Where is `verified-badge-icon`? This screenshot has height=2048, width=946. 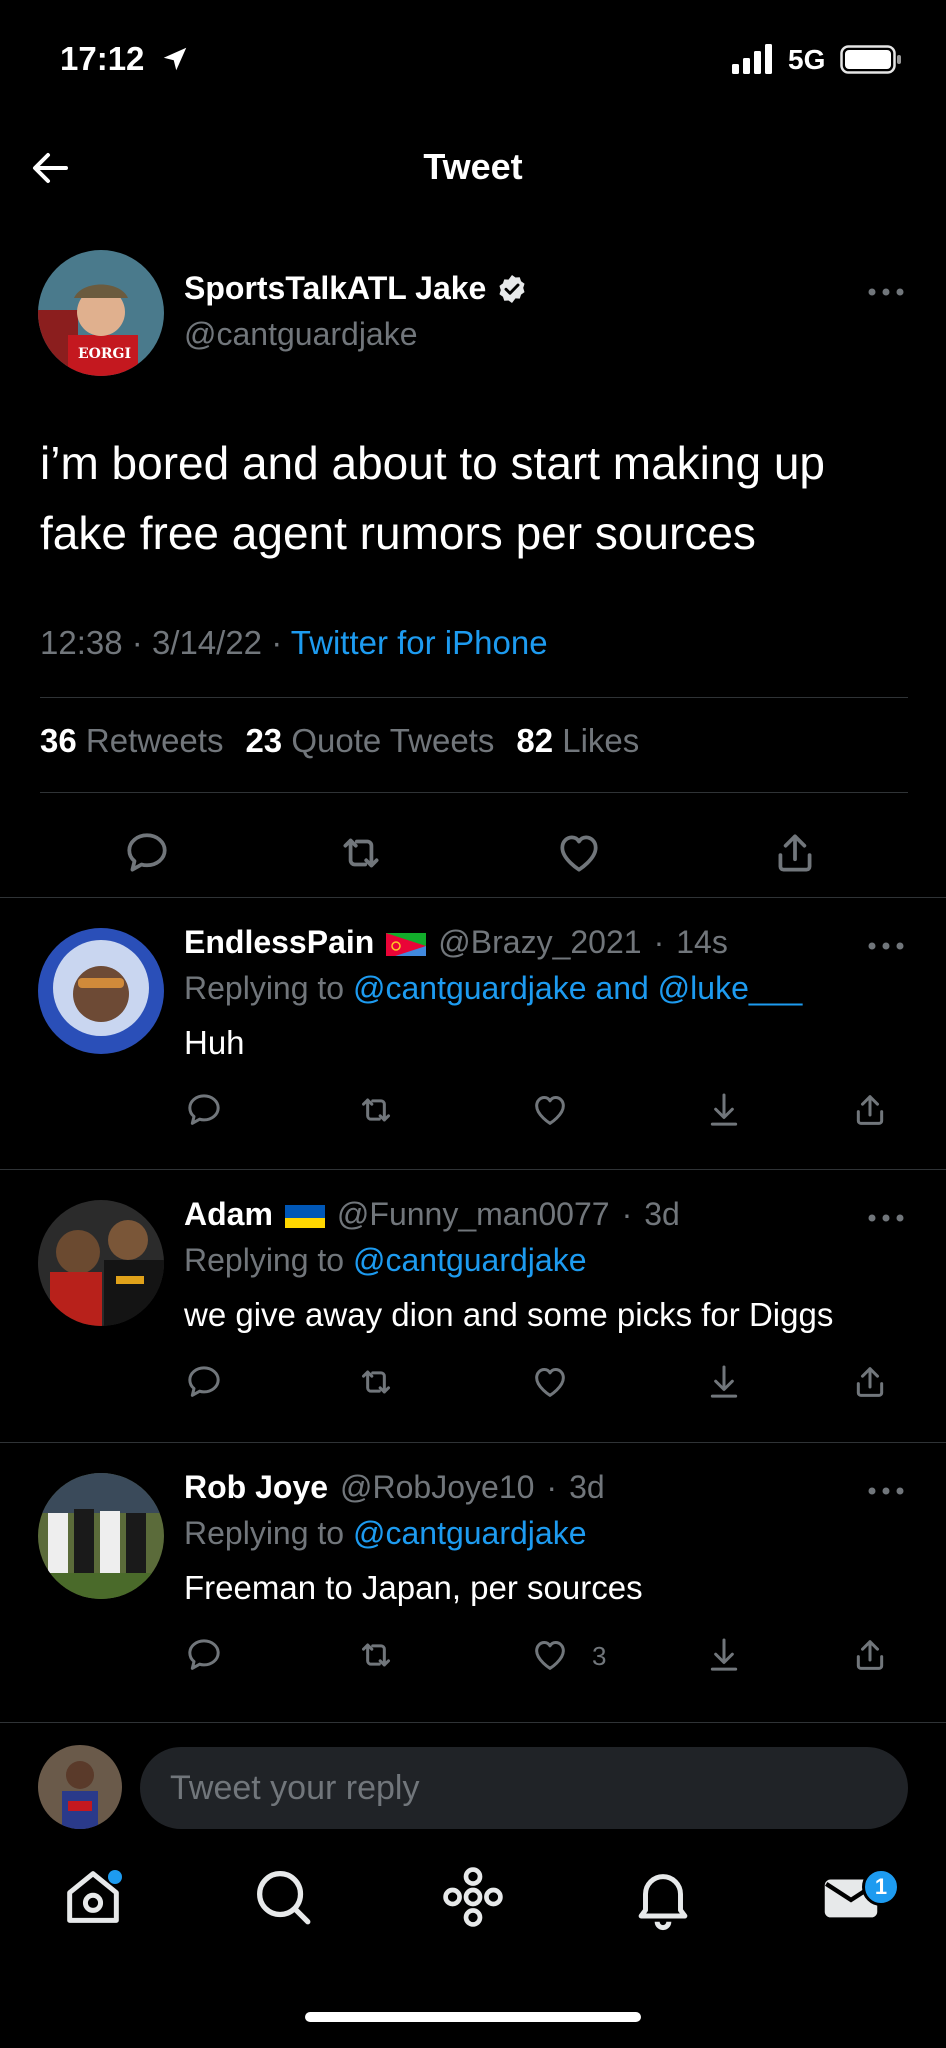
verified-badge-icon is located at coordinates (512, 288).